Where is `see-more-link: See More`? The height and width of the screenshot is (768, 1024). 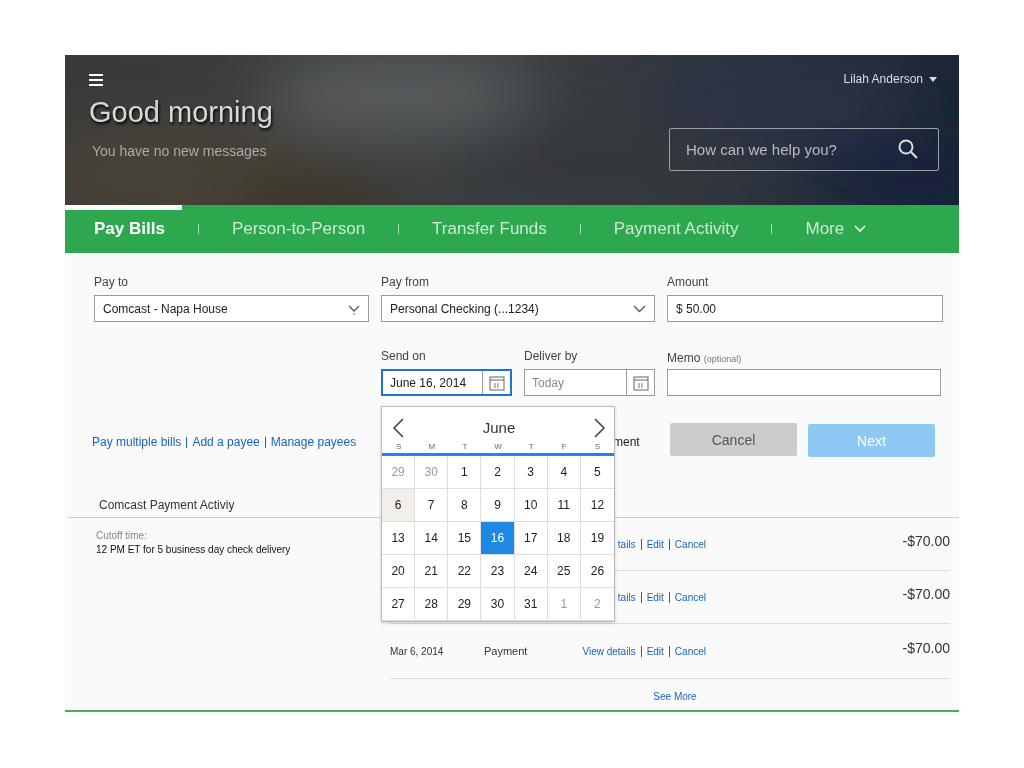 see-more-link: See More is located at coordinates (675, 696).